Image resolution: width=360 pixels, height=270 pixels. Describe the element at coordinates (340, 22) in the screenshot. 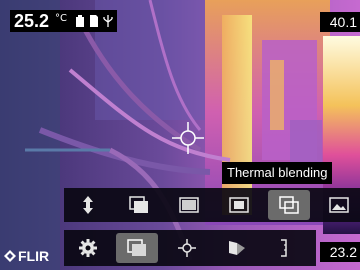

I see `scale-max-temperature: 40.1` at that location.